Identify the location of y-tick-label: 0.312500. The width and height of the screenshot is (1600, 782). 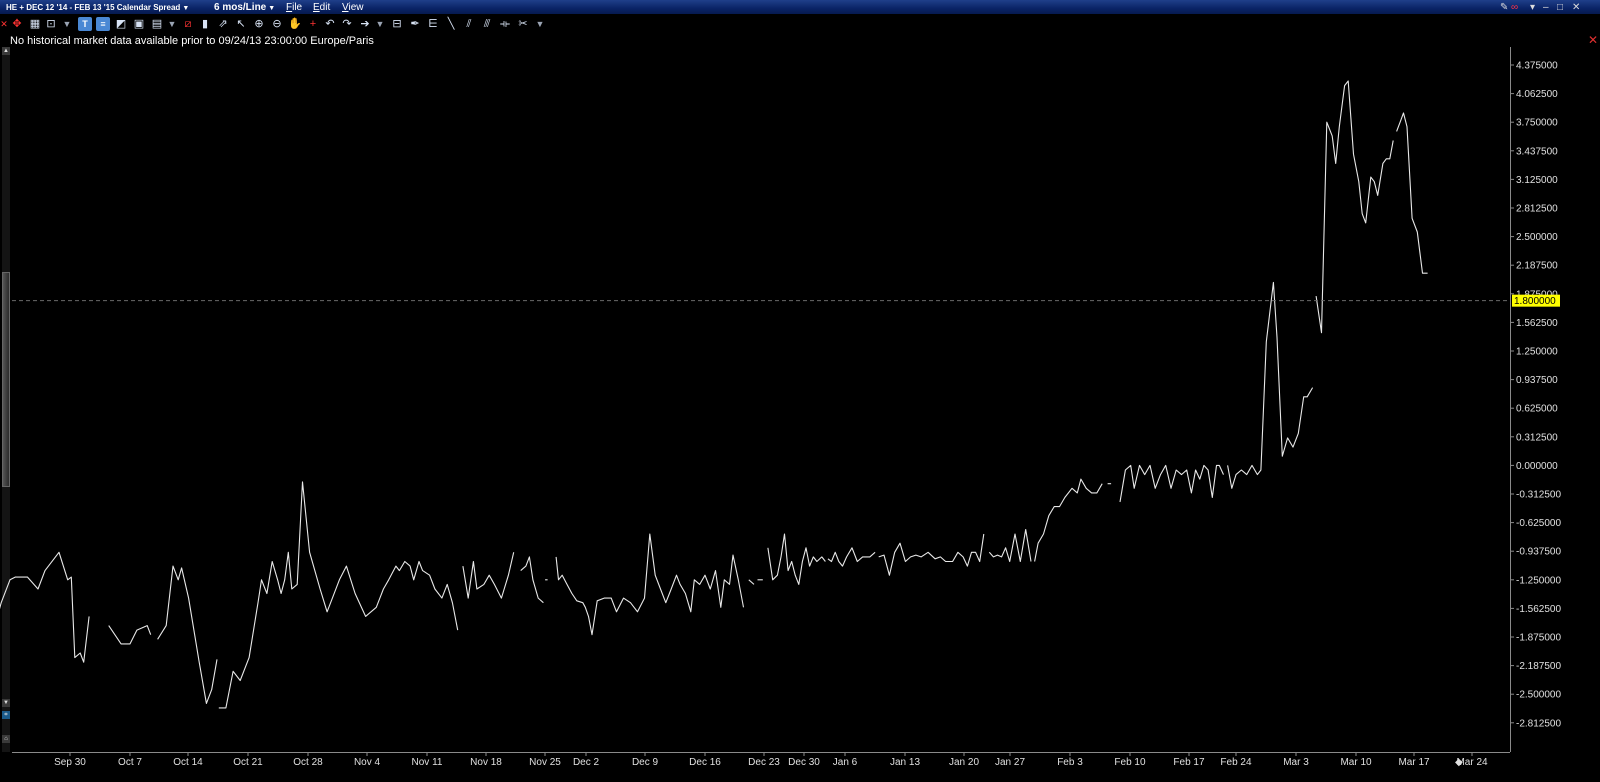
(1537, 437).